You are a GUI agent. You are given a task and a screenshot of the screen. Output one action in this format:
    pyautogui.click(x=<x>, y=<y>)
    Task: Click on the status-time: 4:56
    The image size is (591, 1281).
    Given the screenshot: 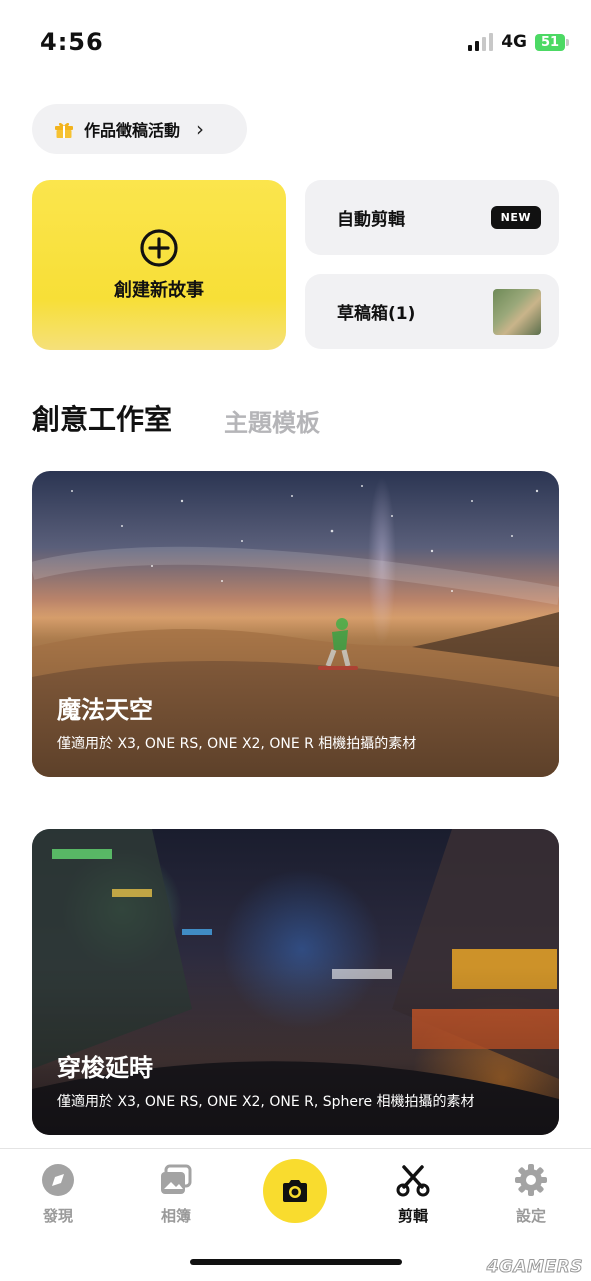 What is the action you would take?
    pyautogui.click(x=72, y=42)
    